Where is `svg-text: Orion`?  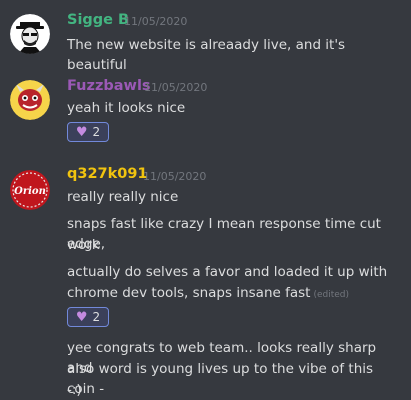 svg-text: Orion is located at coordinates (30, 191).